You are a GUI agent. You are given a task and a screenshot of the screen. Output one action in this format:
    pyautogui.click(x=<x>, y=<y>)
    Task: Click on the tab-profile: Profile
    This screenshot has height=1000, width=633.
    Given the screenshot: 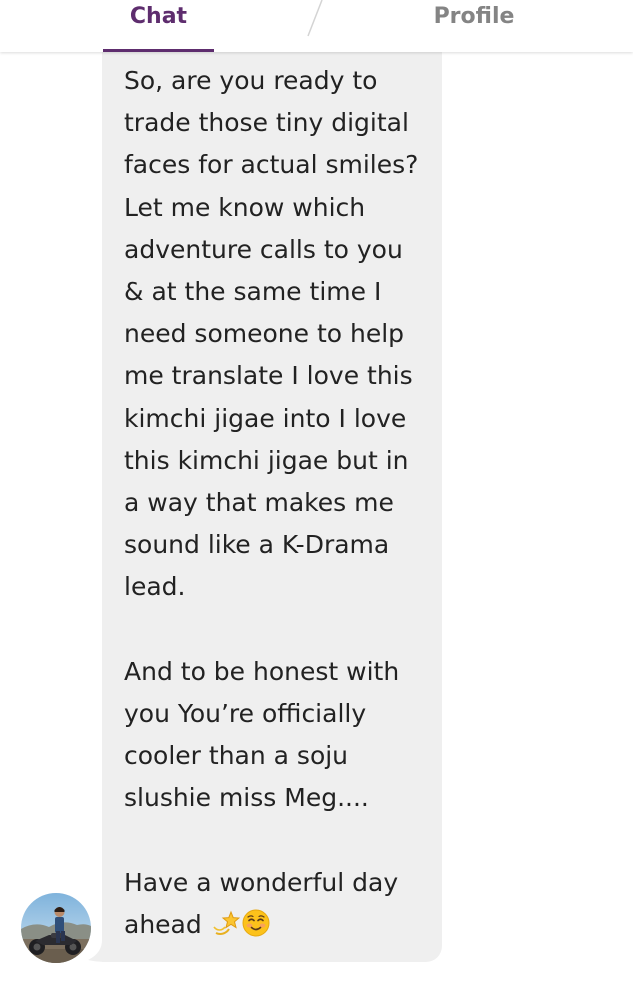 What is the action you would take?
    pyautogui.click(x=474, y=26)
    